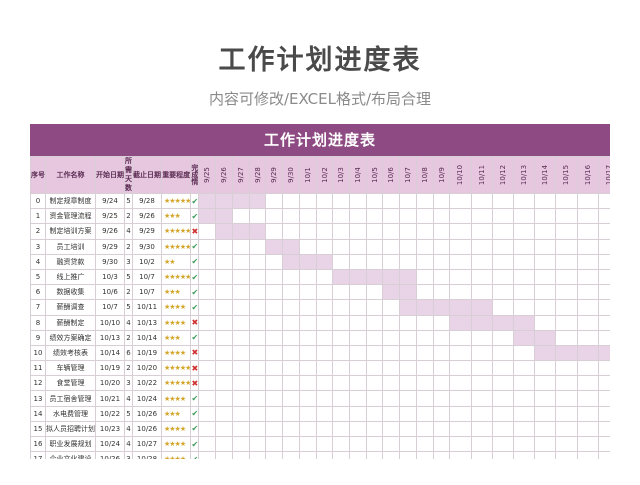 Image resolution: width=640 pixels, height=485 pixels. Describe the element at coordinates (147, 307) in the screenshot. I see `row-end-date: 10/11` at that location.